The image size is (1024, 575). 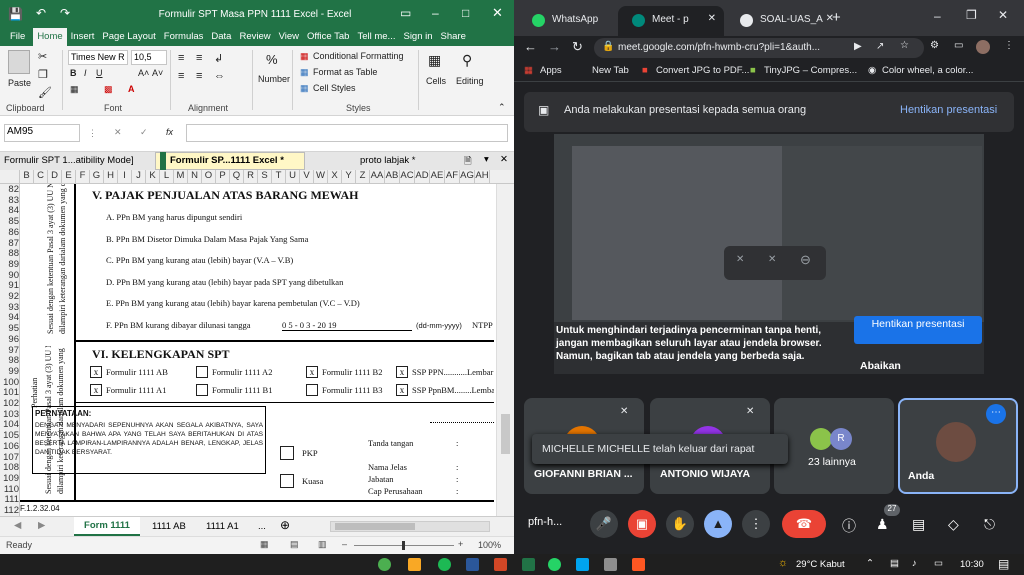 I want to click on column-header: C, so click(x=41, y=176).